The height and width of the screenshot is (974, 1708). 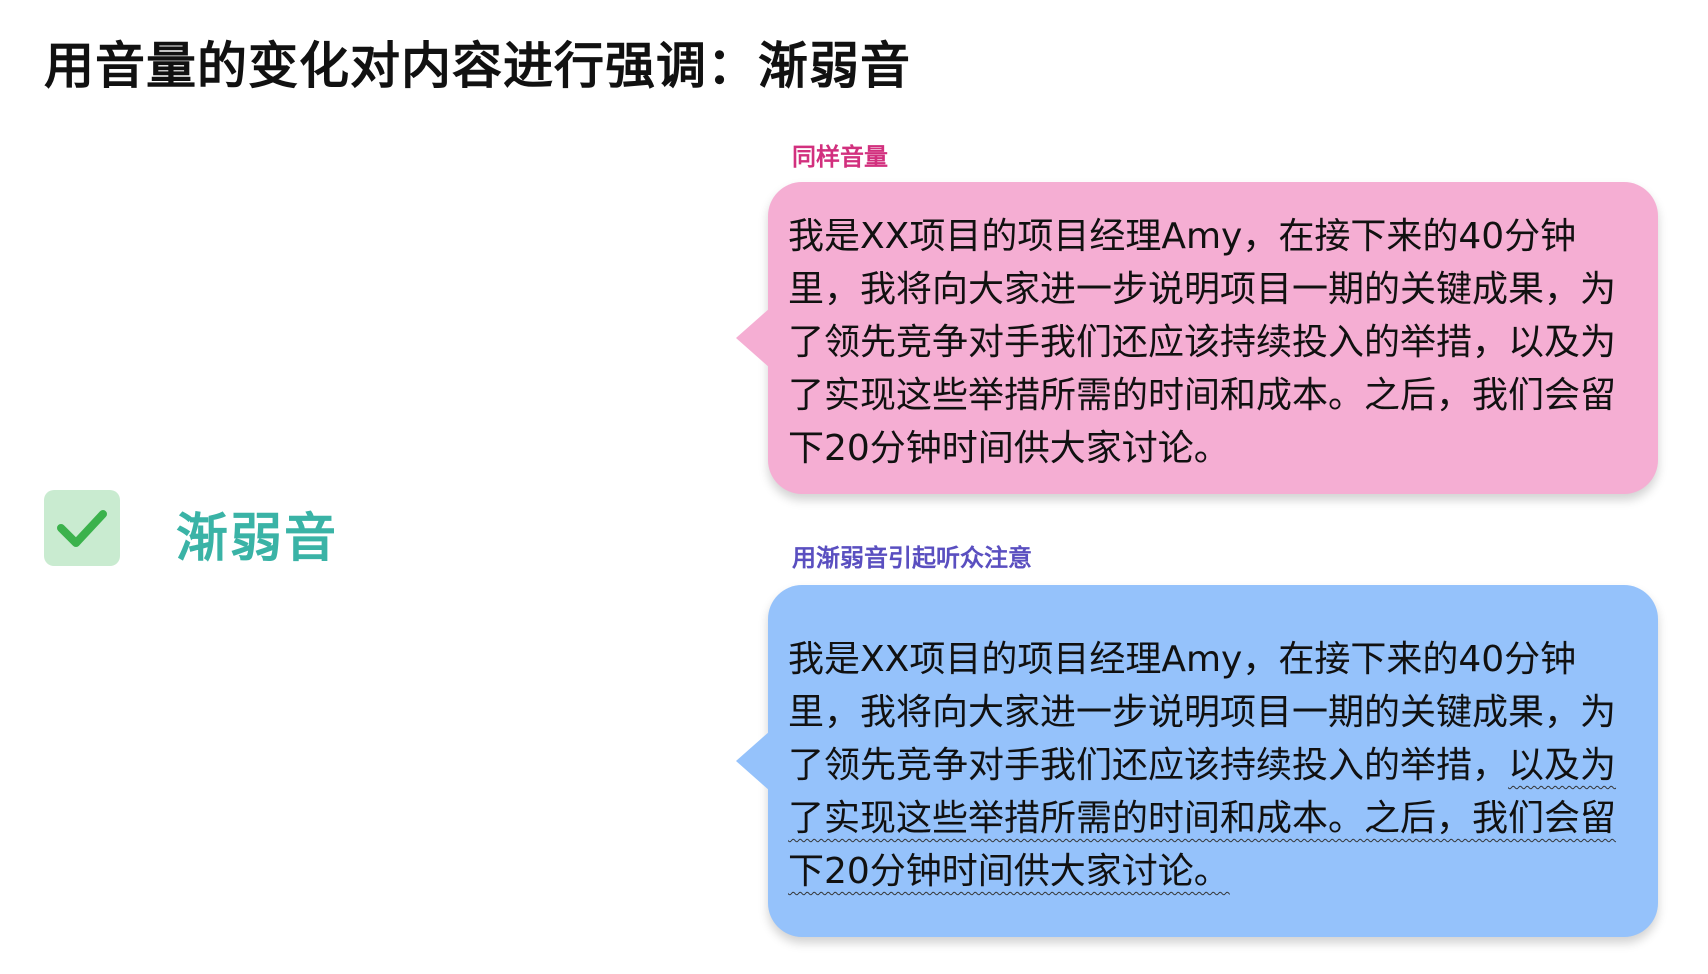 I want to click on page-title: 用音量的变化对内容进行强调：渐弱音, so click(x=477, y=66).